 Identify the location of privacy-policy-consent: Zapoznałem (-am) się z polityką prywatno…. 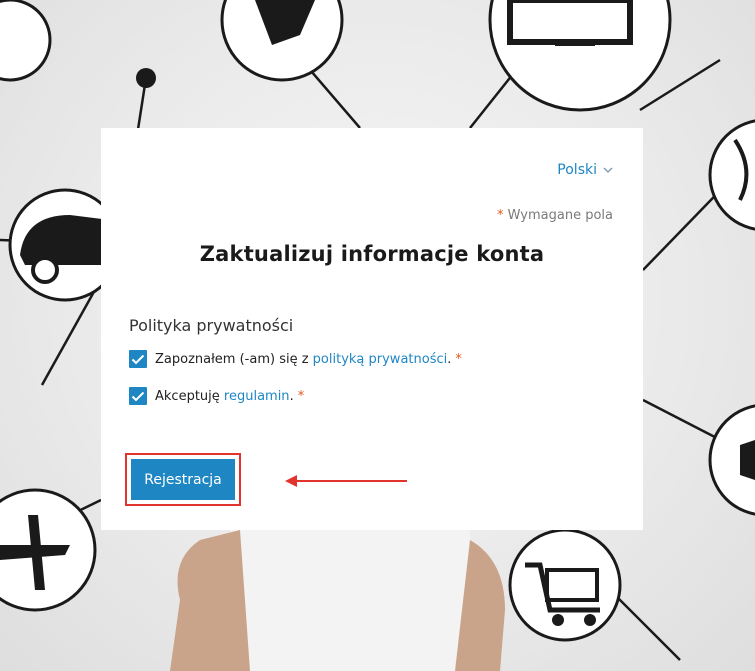
(295, 359).